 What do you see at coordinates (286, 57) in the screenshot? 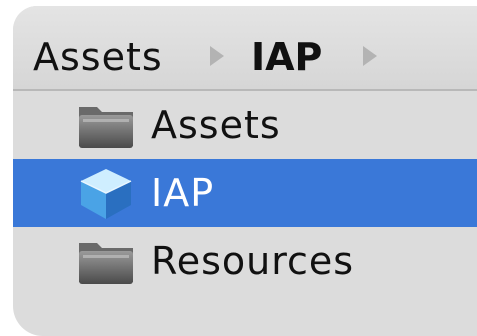
I see `breadcrumb-item-iap: IAP` at bounding box center [286, 57].